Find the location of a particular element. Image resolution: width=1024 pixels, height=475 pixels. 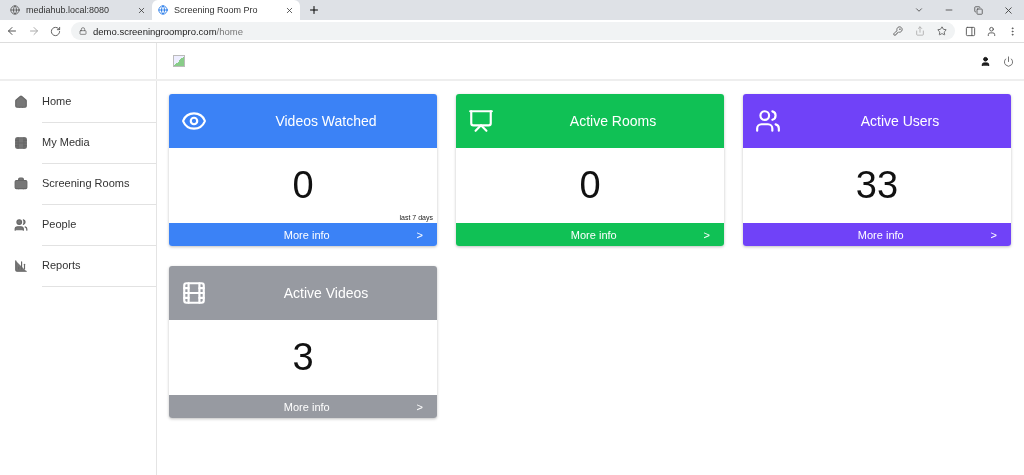

briefcase-icon is located at coordinates (21, 183).